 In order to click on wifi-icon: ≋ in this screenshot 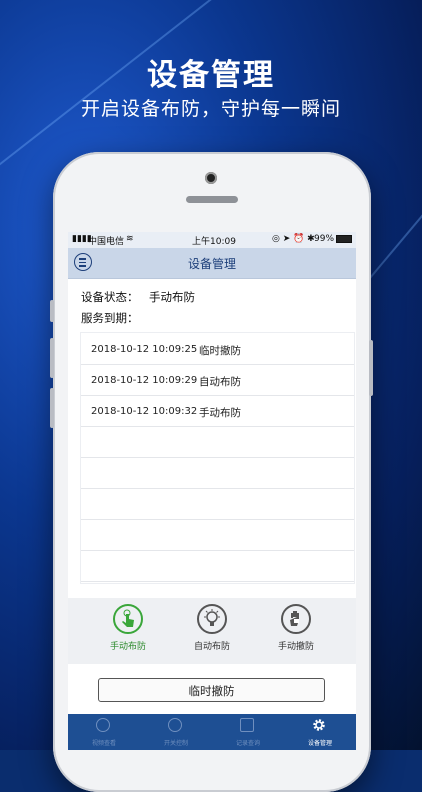, I will do `click(130, 239)`.